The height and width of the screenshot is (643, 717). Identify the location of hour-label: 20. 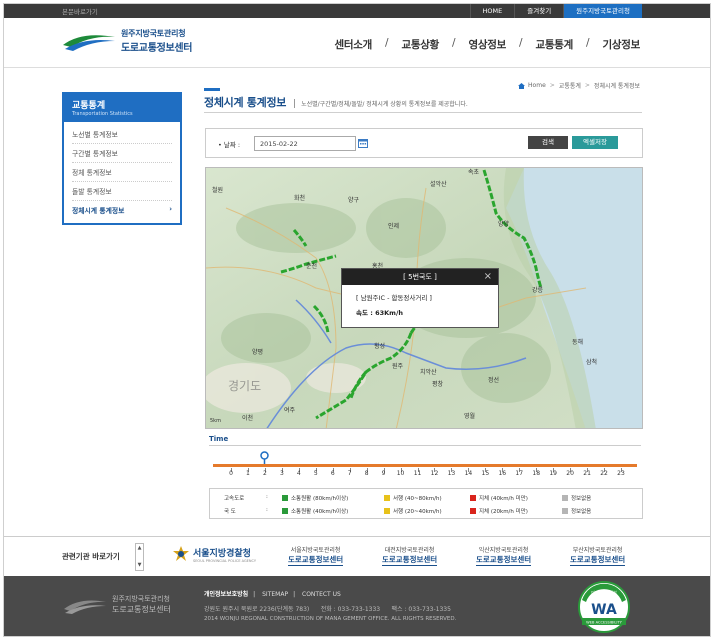
(570, 473).